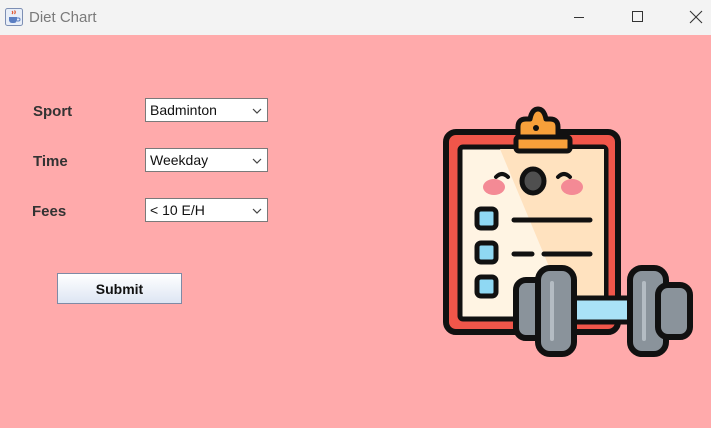 The width and height of the screenshot is (711, 428). Describe the element at coordinates (179, 160) in the screenshot. I see `time-dropdown-value: Weekday` at that location.